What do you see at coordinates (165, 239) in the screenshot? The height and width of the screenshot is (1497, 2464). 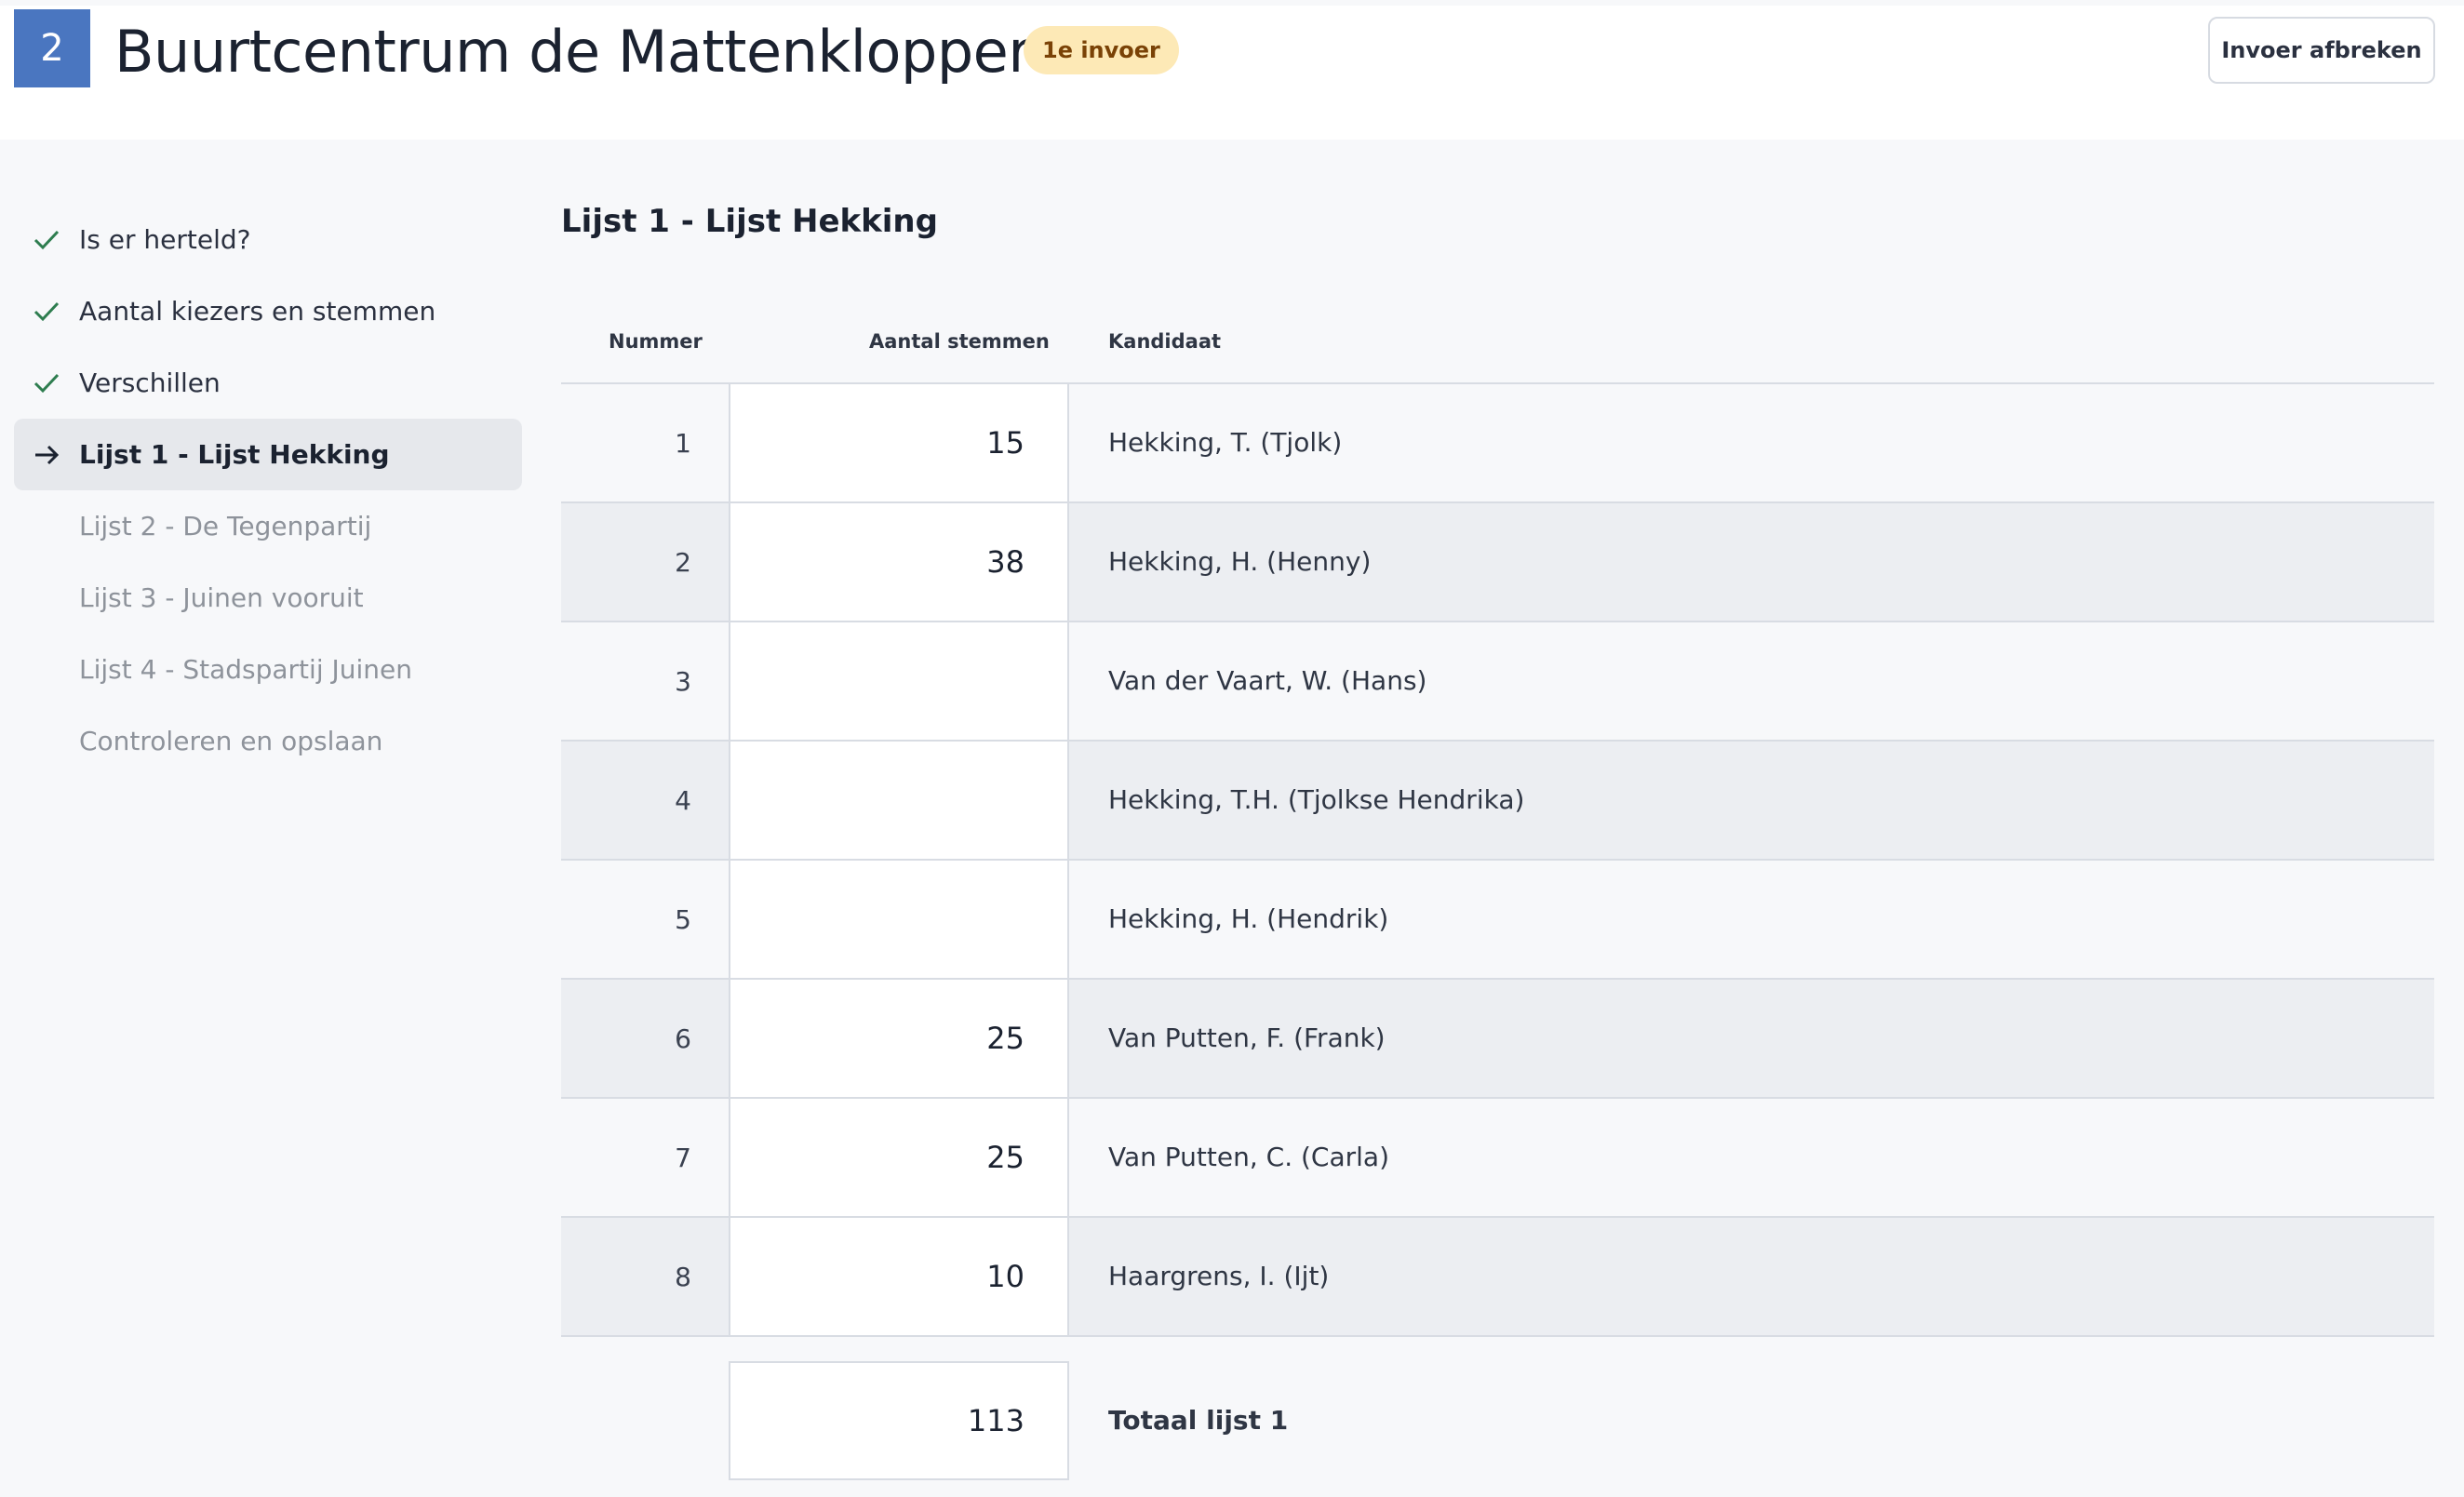 I see `sidebar-item-label: Is er herteld?` at bounding box center [165, 239].